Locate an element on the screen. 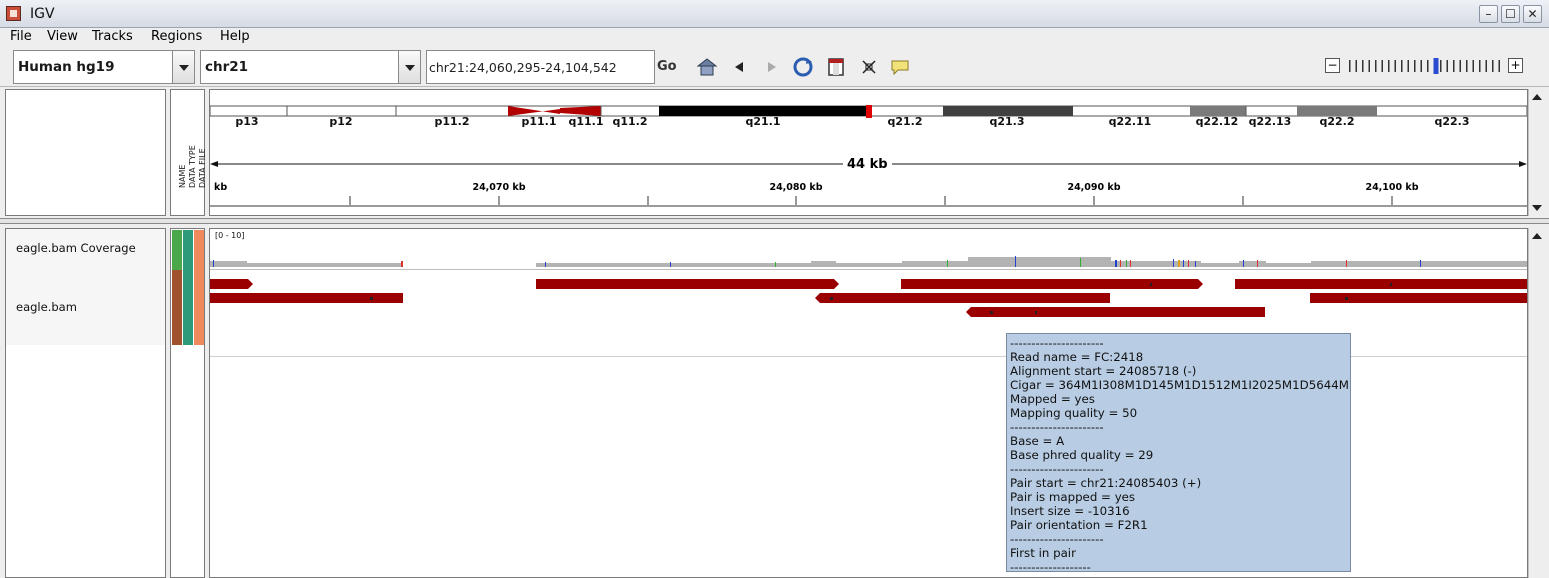  track-name-panel: eagle.bam Coverage eagle.bam is located at coordinates (85, 403).